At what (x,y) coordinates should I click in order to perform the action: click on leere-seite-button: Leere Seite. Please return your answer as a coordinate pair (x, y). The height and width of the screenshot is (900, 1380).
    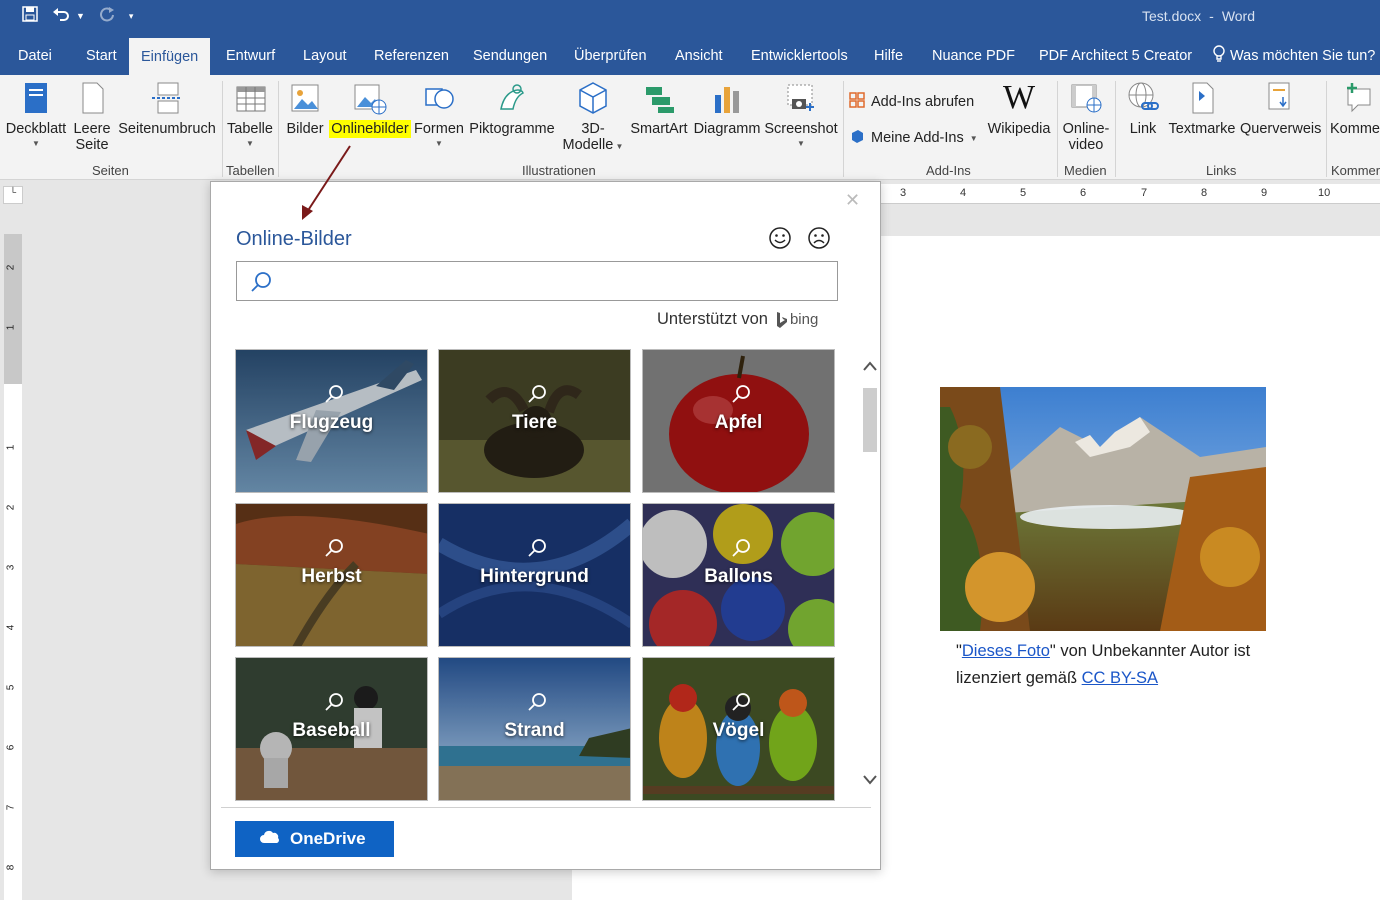
    Looking at the image, I should click on (92, 116).